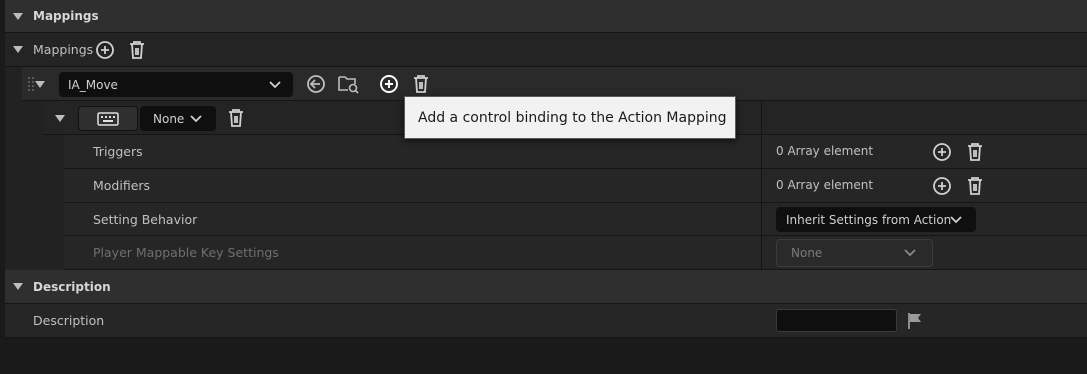 This screenshot has height=374, width=1087. Describe the element at coordinates (854, 253) in the screenshot. I see `player-mappable-dropdown: None` at that location.